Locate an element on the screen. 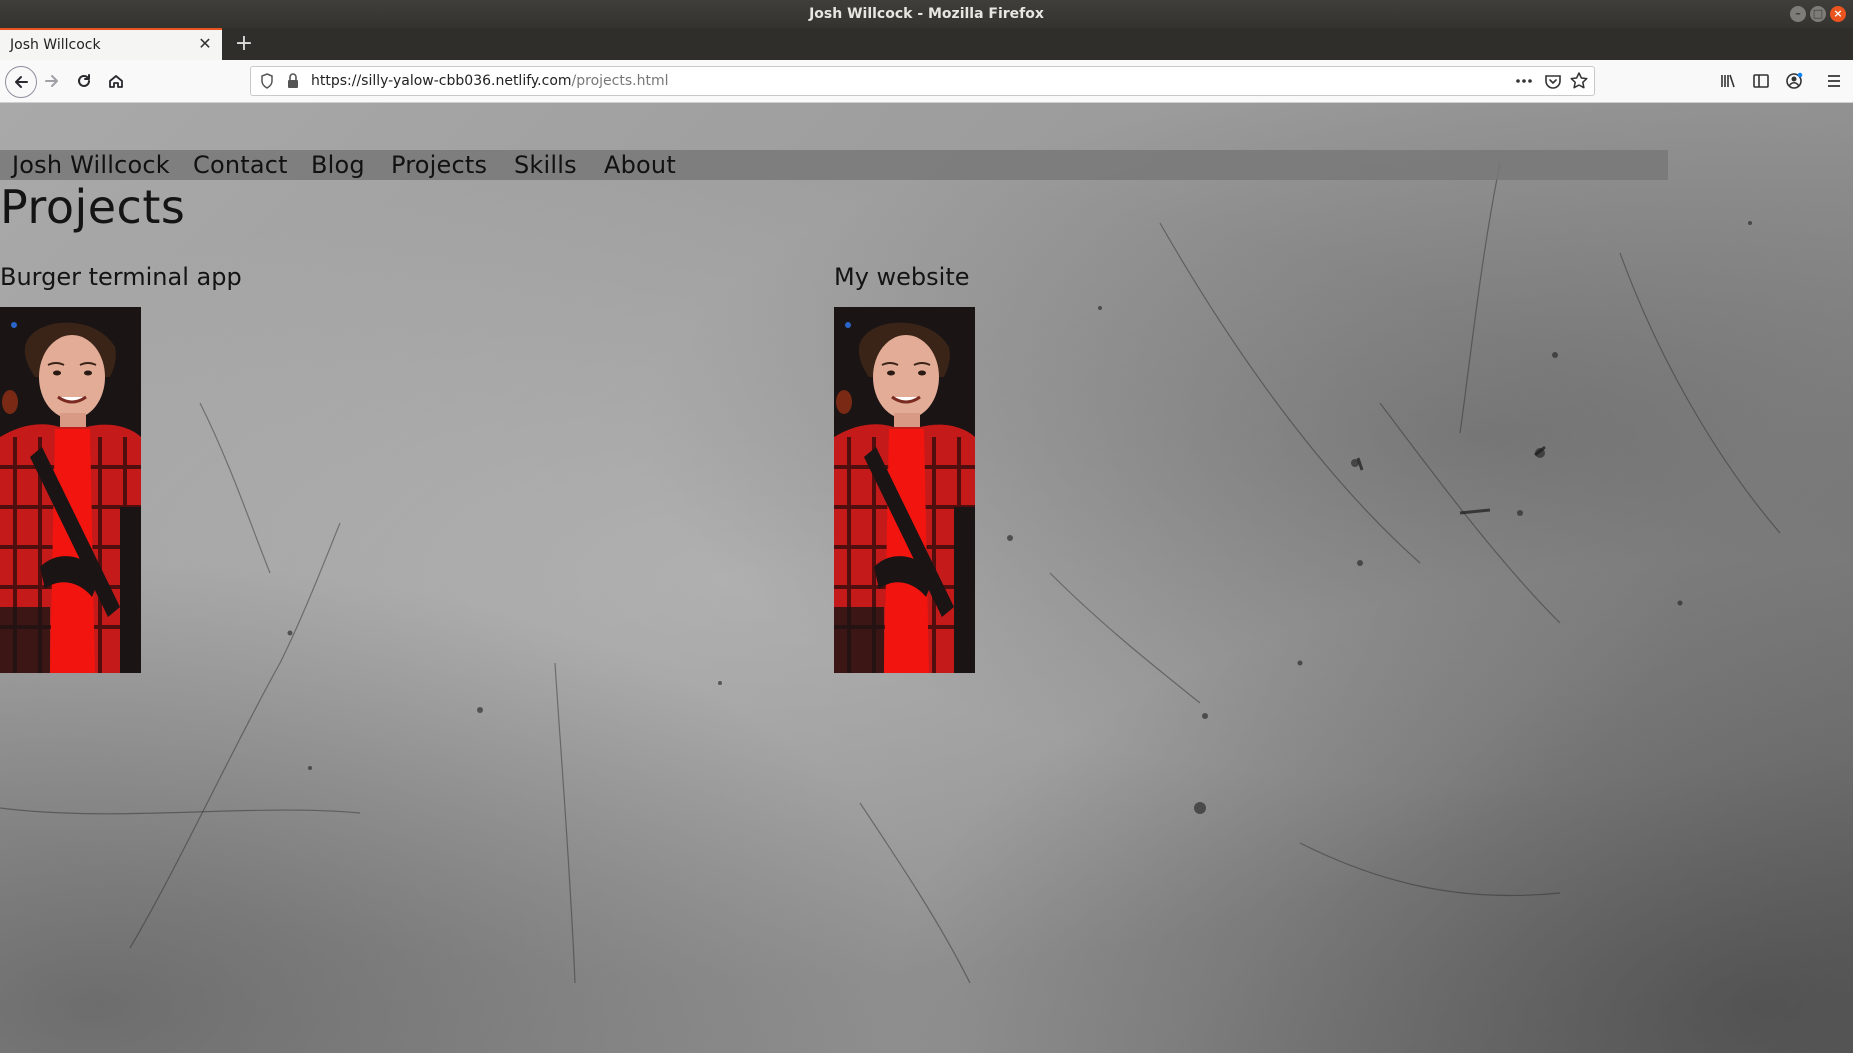 The height and width of the screenshot is (1053, 1853). home-icon is located at coordinates (116, 81).